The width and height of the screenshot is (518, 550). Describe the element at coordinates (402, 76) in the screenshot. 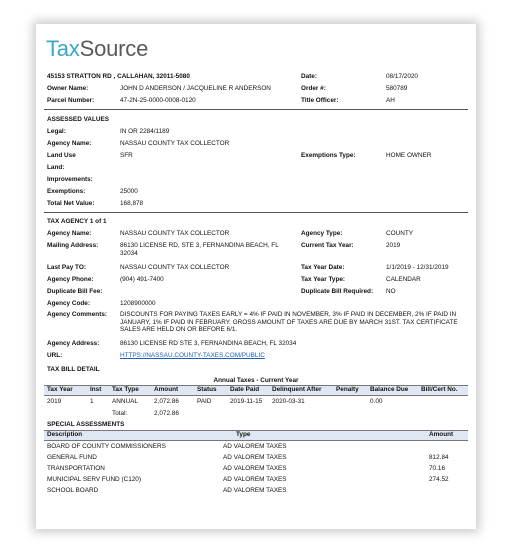

I see `date-value: 08/17/2020` at that location.